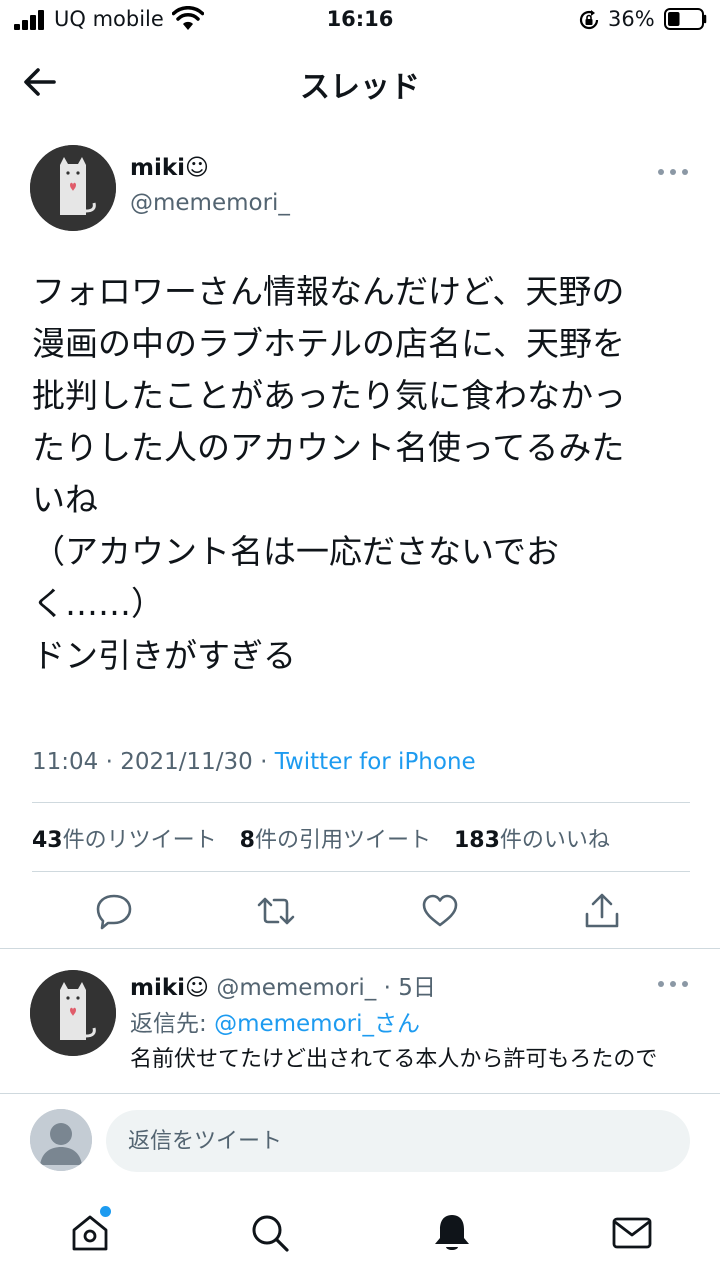 This screenshot has width=720, height=1280. What do you see at coordinates (90, 1233) in the screenshot?
I see `home-icon` at bounding box center [90, 1233].